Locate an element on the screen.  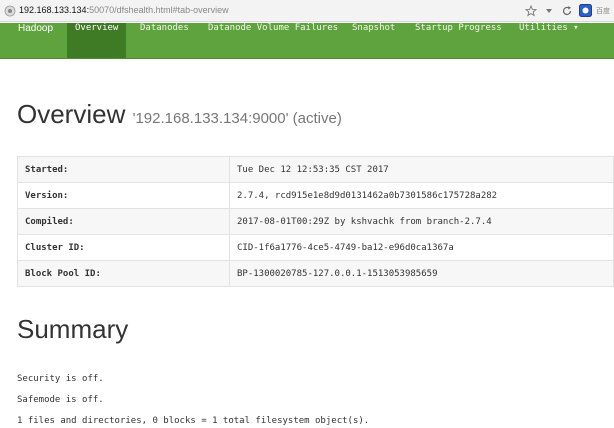
browser-controls: 百度 is located at coordinates (569, 10).